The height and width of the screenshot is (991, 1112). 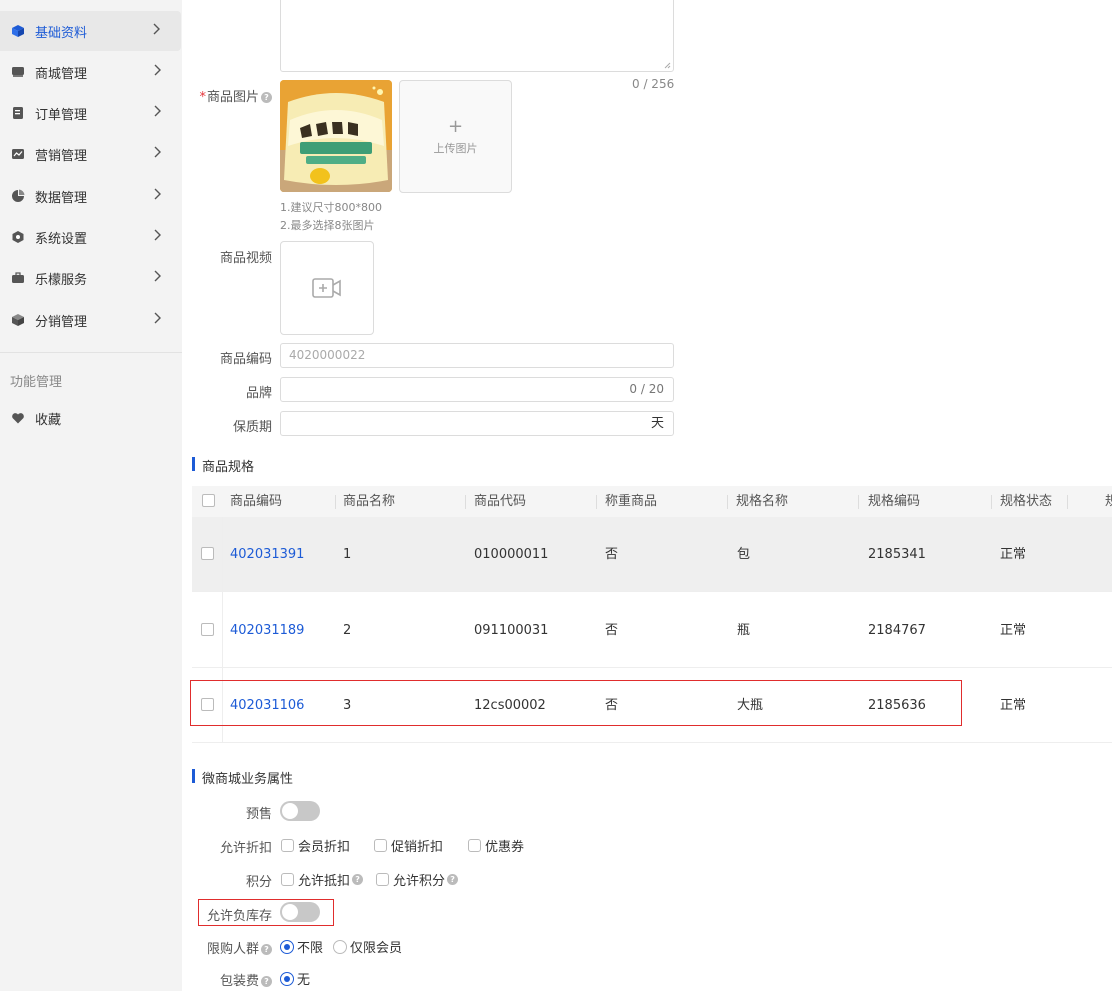 What do you see at coordinates (327, 288) in the screenshot?
I see `upload-video-button` at bounding box center [327, 288].